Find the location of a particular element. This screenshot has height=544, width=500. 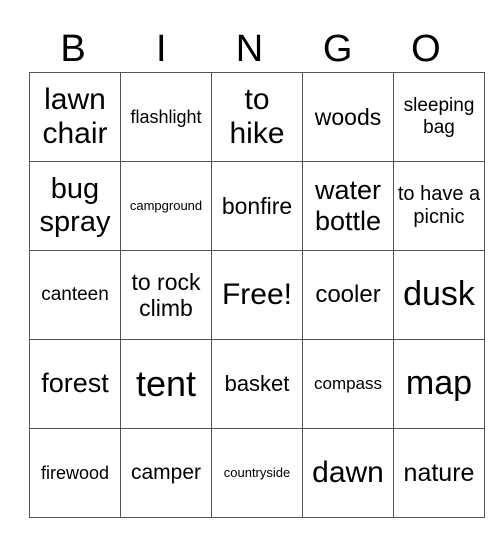

bingo-cell: to hike is located at coordinates (257, 117).